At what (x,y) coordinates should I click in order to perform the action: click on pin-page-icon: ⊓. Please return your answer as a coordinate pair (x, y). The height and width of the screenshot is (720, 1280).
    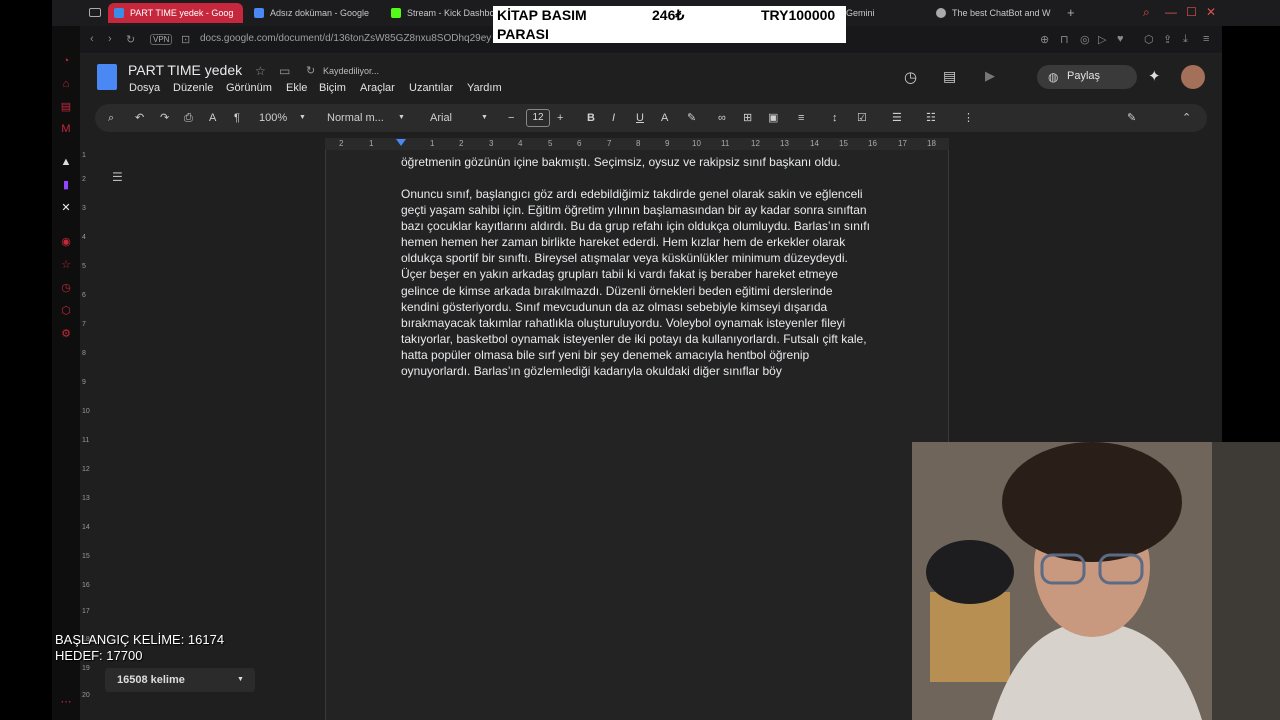
    Looking at the image, I should click on (1064, 39).